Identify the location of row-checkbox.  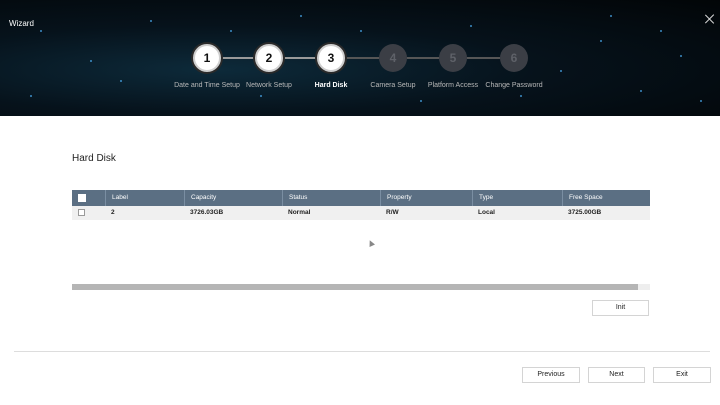
(81, 212).